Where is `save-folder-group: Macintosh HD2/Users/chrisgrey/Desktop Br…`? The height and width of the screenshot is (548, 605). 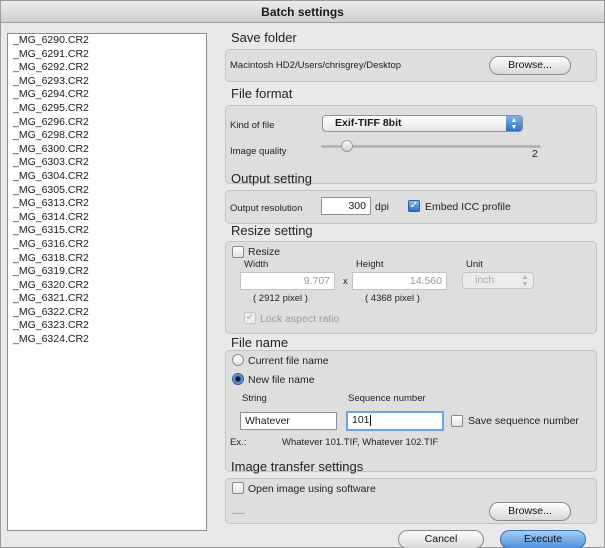 save-folder-group: Macintosh HD2/Users/chrisgrey/Desktop Br… is located at coordinates (411, 65).